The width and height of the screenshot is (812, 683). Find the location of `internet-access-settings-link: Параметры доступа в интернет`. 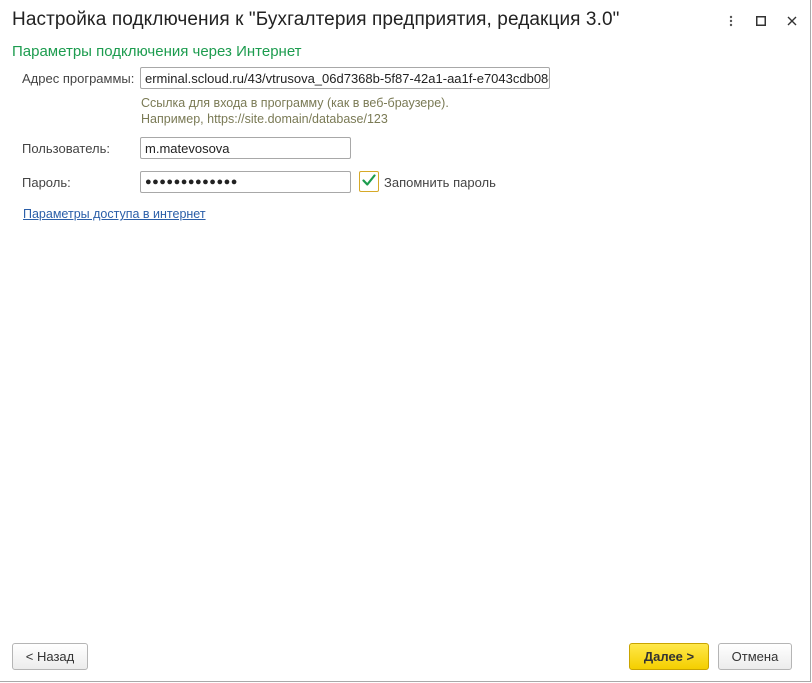

internet-access-settings-link: Параметры доступа в интернет is located at coordinates (114, 214).